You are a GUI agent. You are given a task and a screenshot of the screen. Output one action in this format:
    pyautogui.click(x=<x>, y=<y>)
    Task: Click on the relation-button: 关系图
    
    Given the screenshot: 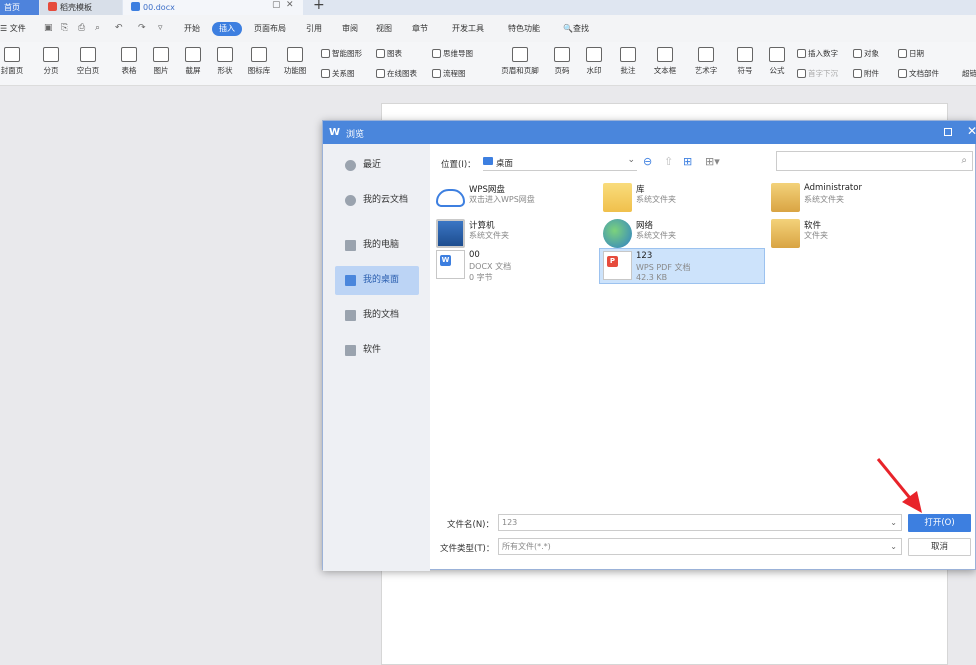 What is the action you would take?
    pyautogui.click(x=338, y=73)
    